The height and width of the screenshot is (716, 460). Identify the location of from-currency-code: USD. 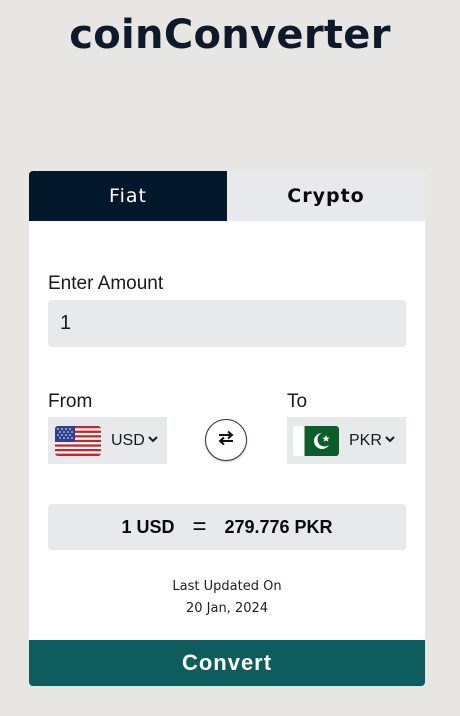
(128, 440).